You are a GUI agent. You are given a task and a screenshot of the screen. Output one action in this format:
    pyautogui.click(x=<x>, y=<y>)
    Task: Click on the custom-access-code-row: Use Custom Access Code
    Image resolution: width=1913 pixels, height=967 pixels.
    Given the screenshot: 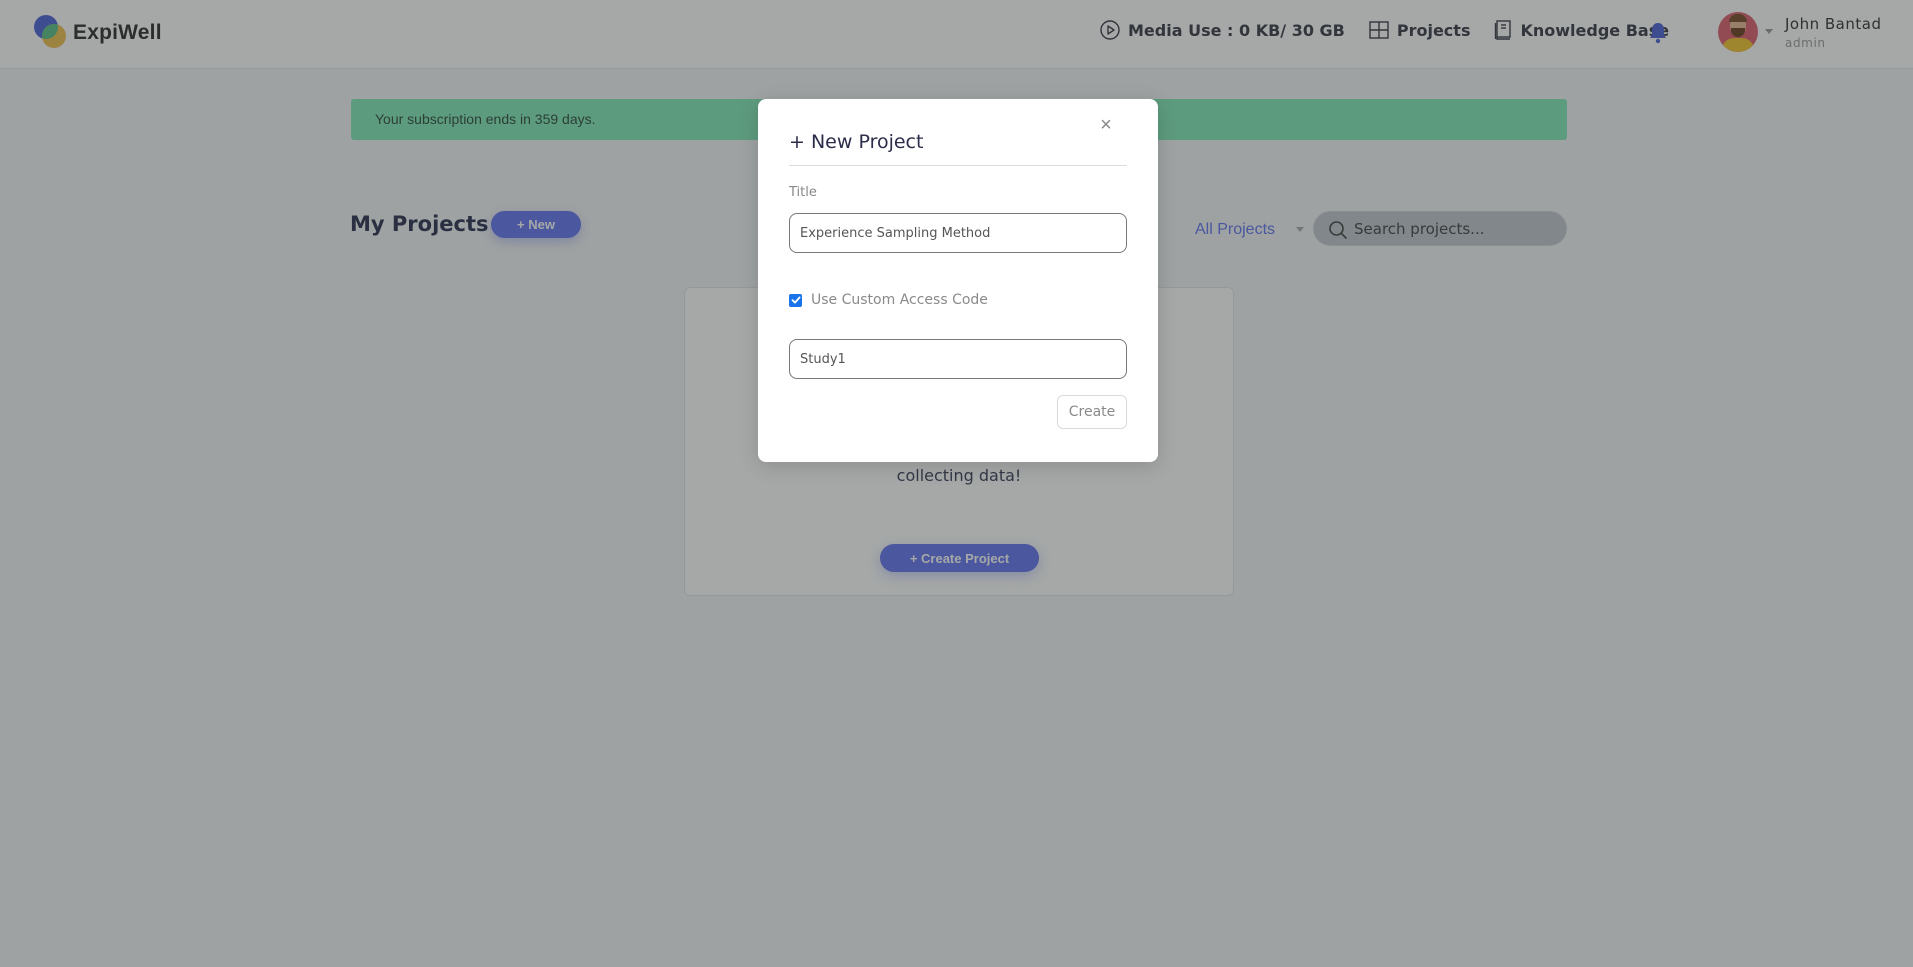 What is the action you would take?
    pyautogui.click(x=888, y=300)
    